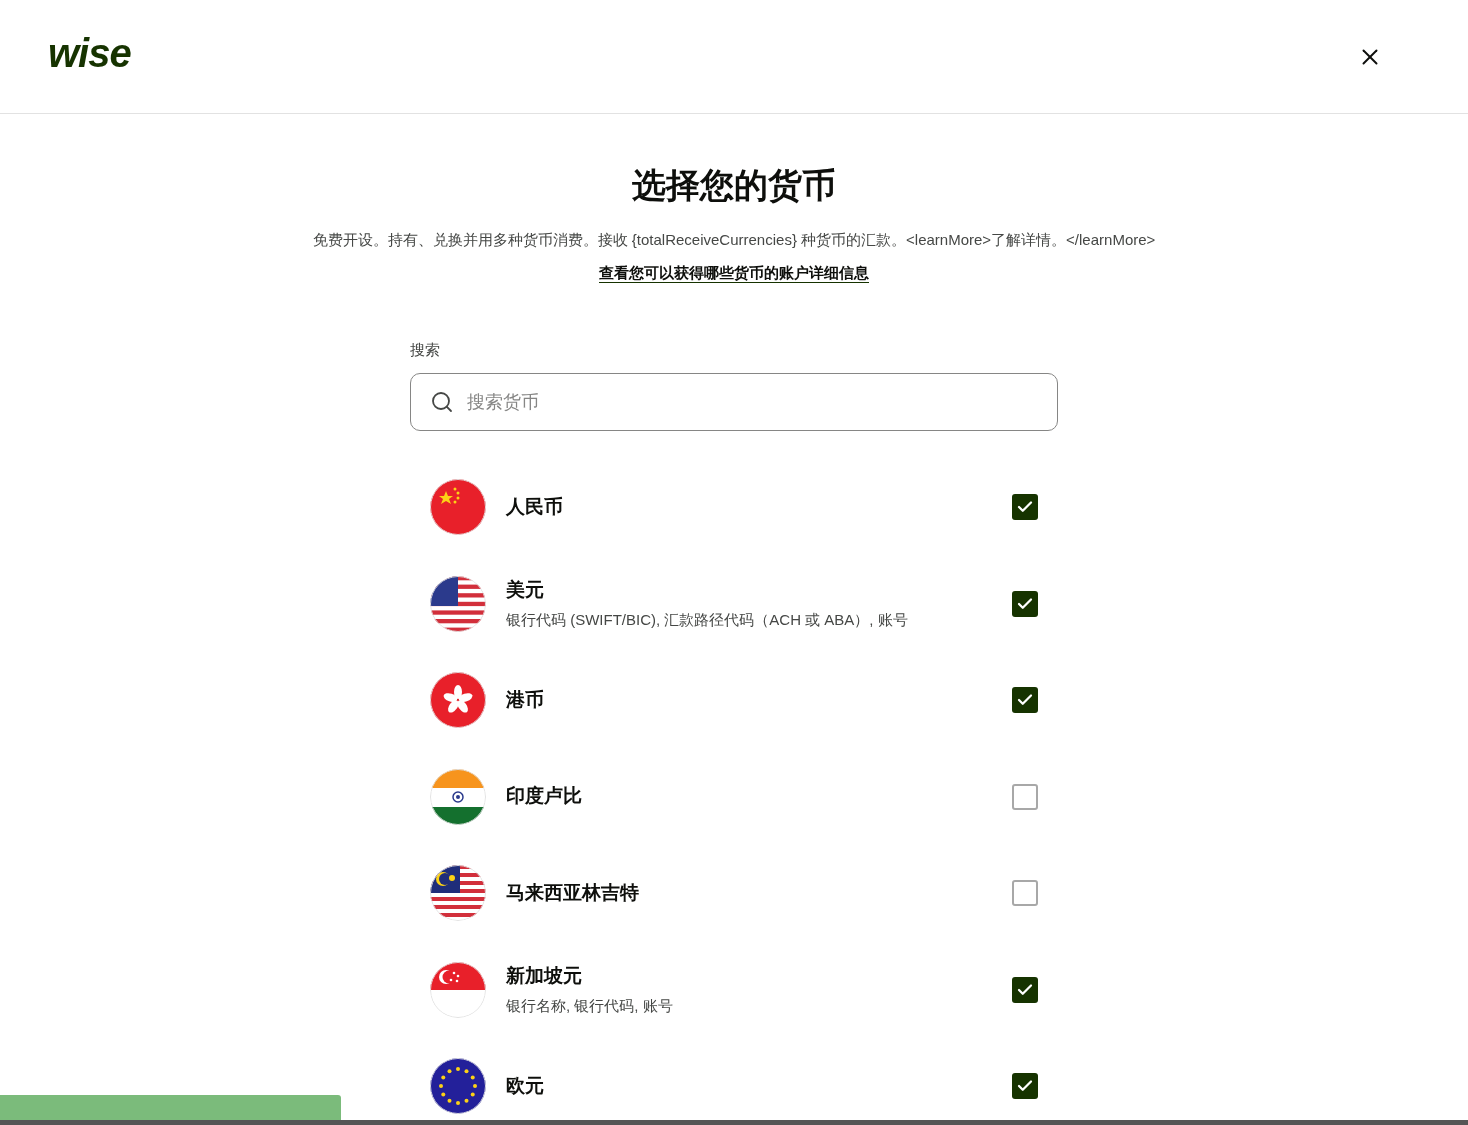 The height and width of the screenshot is (1125, 1468). What do you see at coordinates (734, 1122) in the screenshot?
I see `scrollbar` at bounding box center [734, 1122].